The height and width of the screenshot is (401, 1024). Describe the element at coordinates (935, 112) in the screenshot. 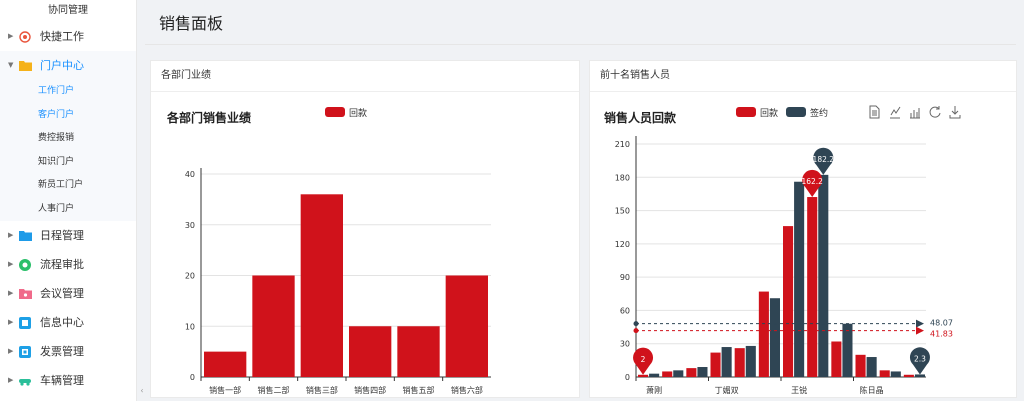

I see `refresh-icon` at that location.